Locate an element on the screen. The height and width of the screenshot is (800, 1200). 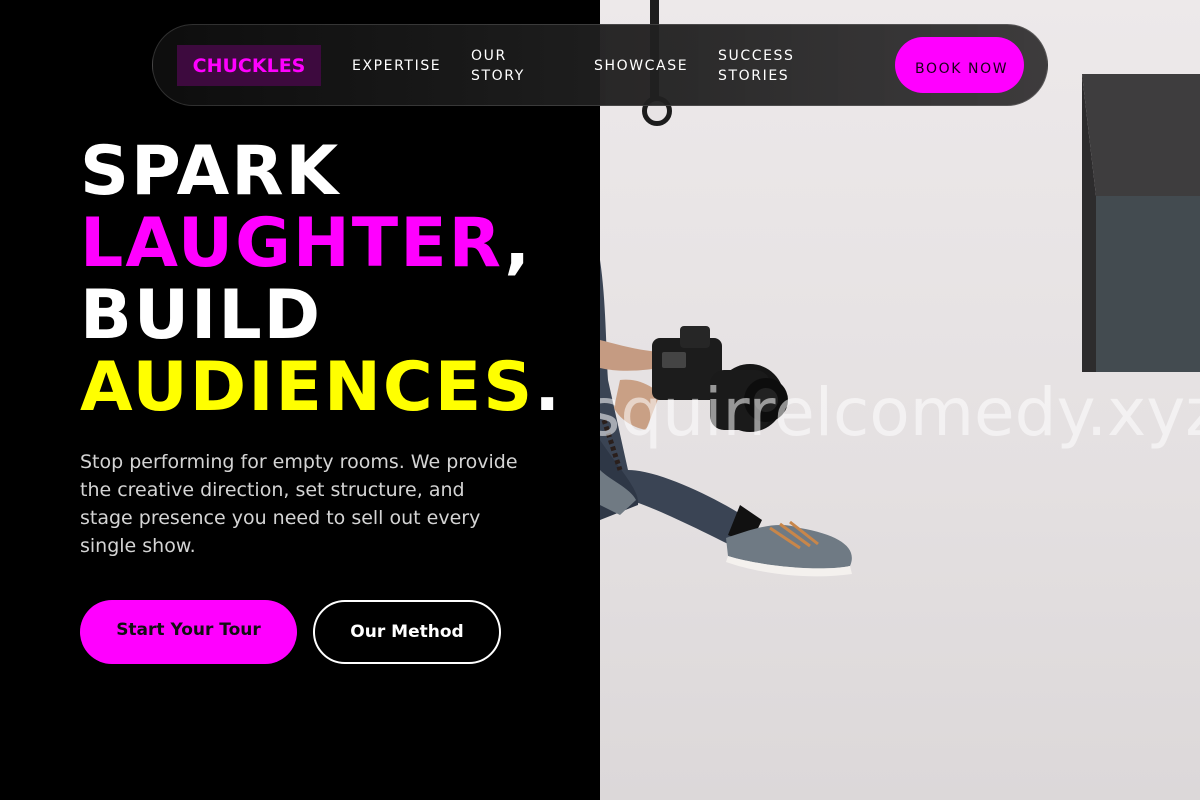
box-front is located at coordinates (1148, 284).